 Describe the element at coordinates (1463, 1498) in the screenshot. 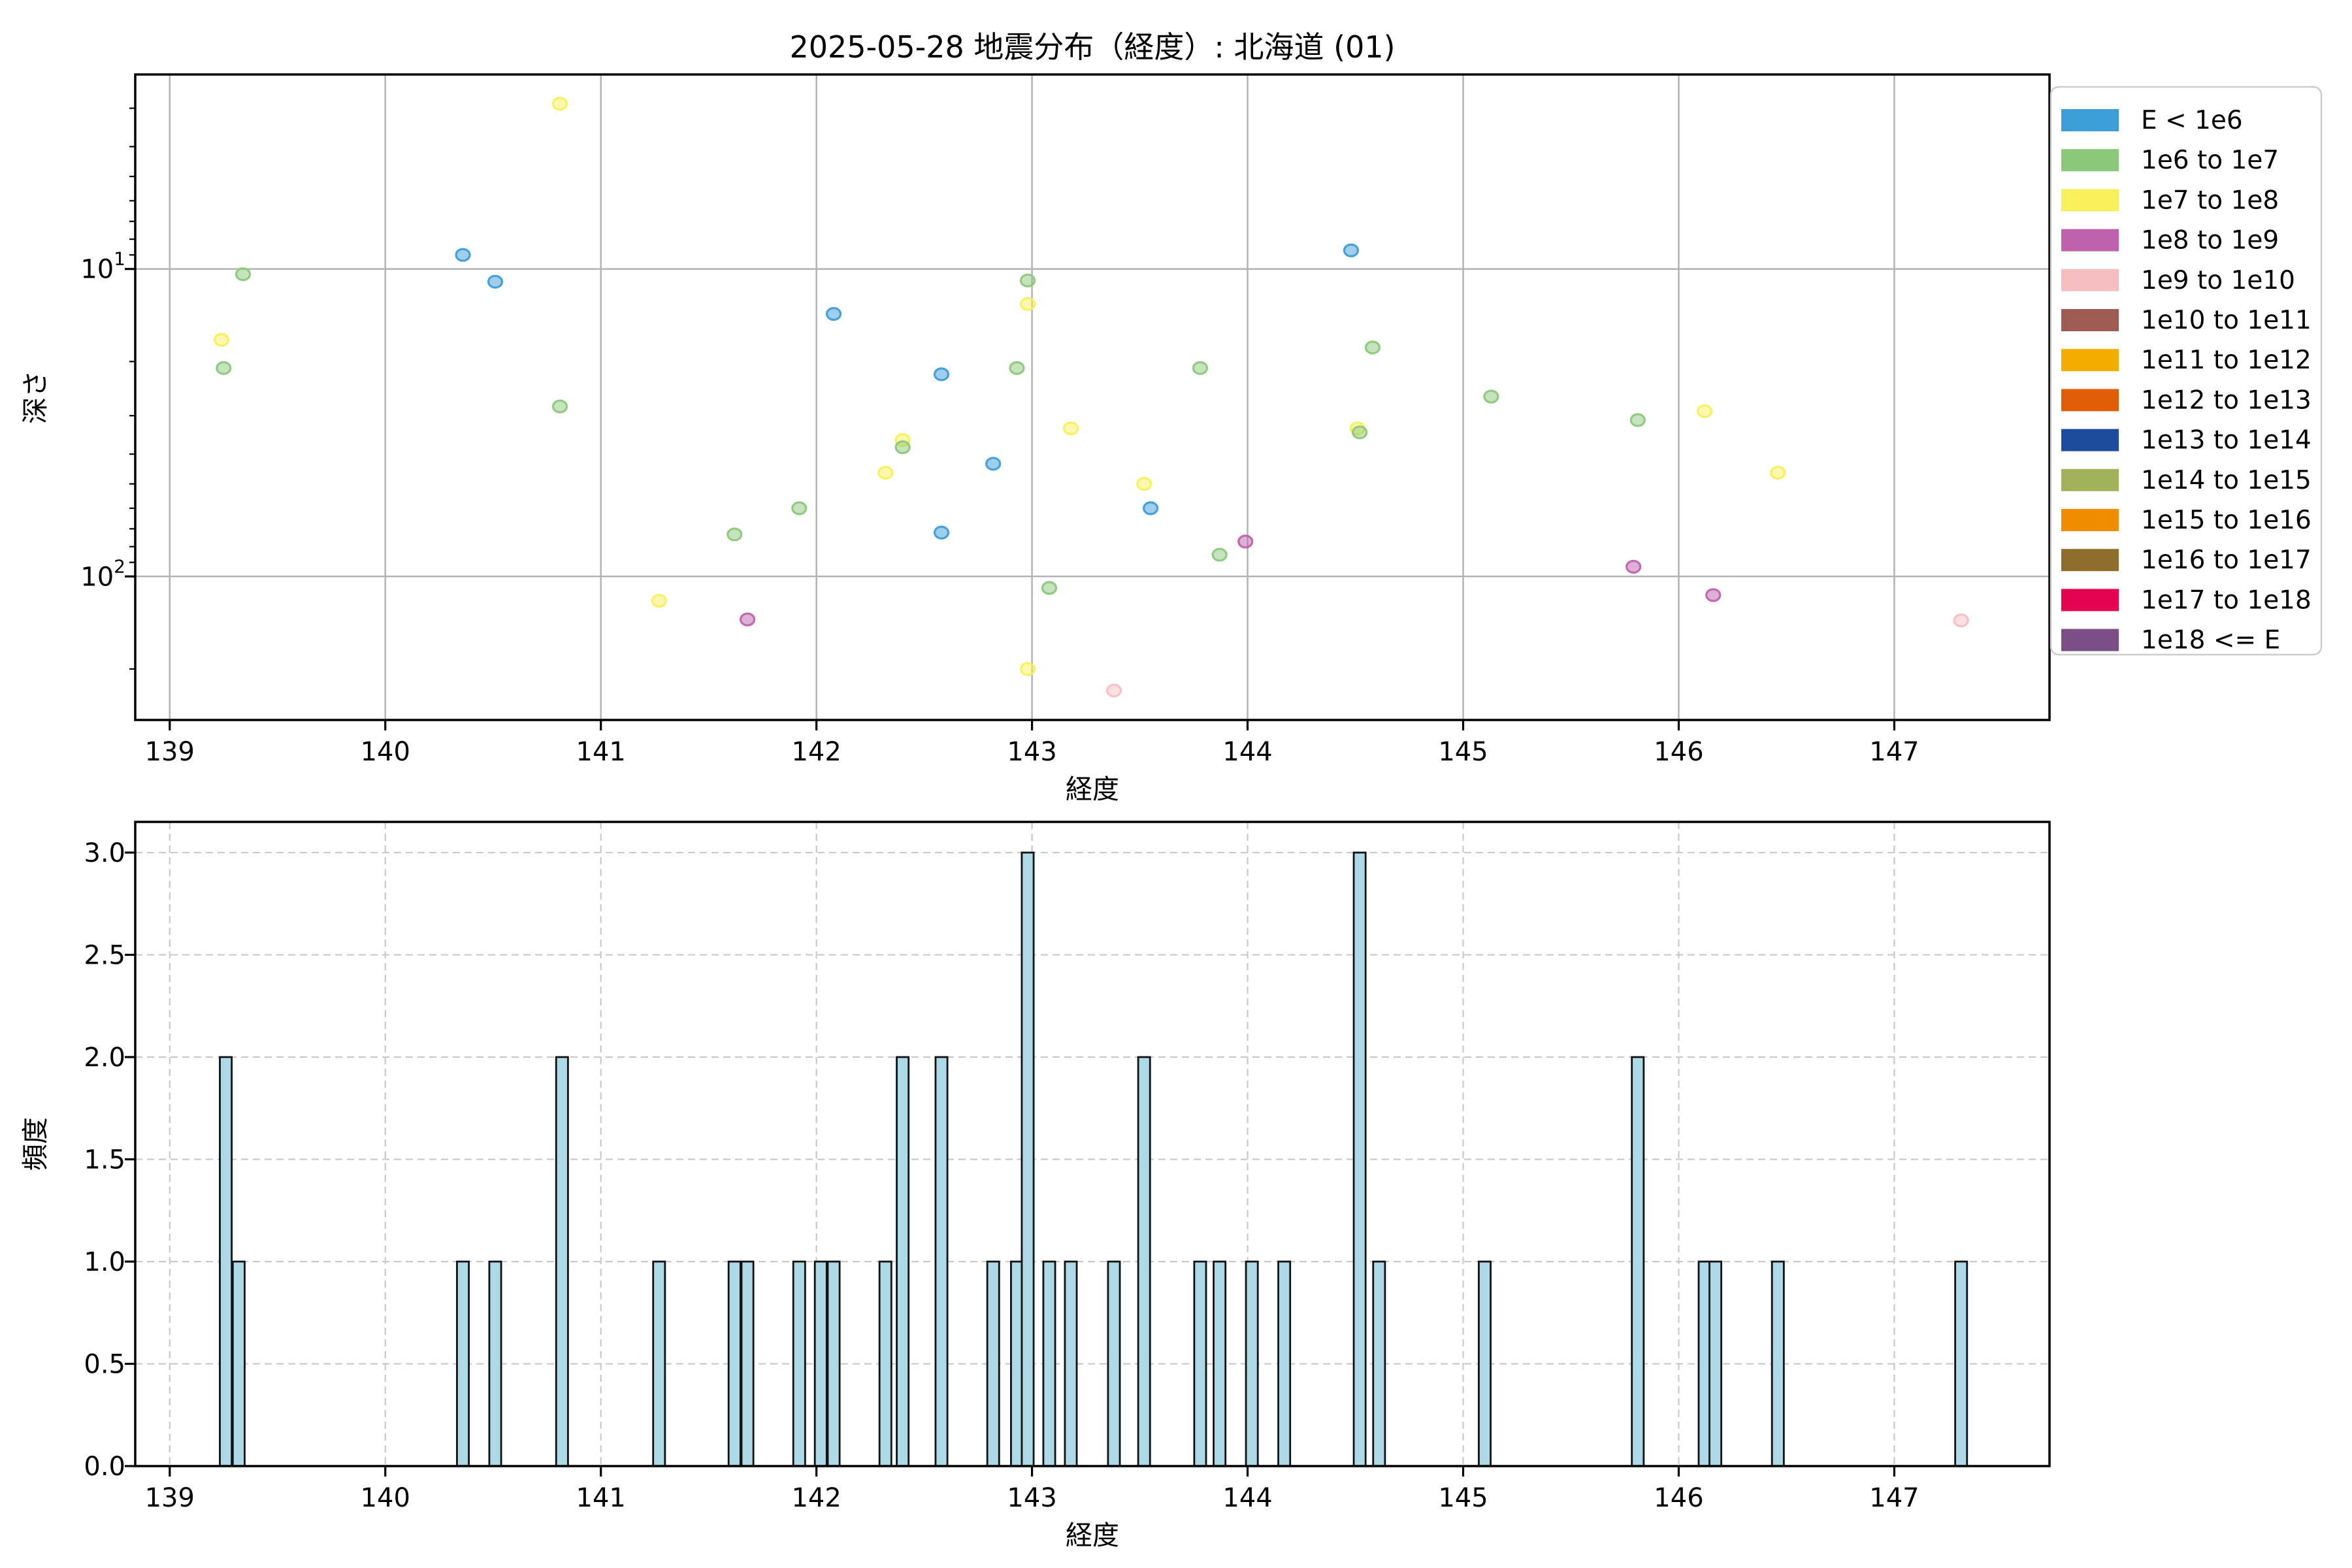

I see `x-tick-label: 145` at that location.